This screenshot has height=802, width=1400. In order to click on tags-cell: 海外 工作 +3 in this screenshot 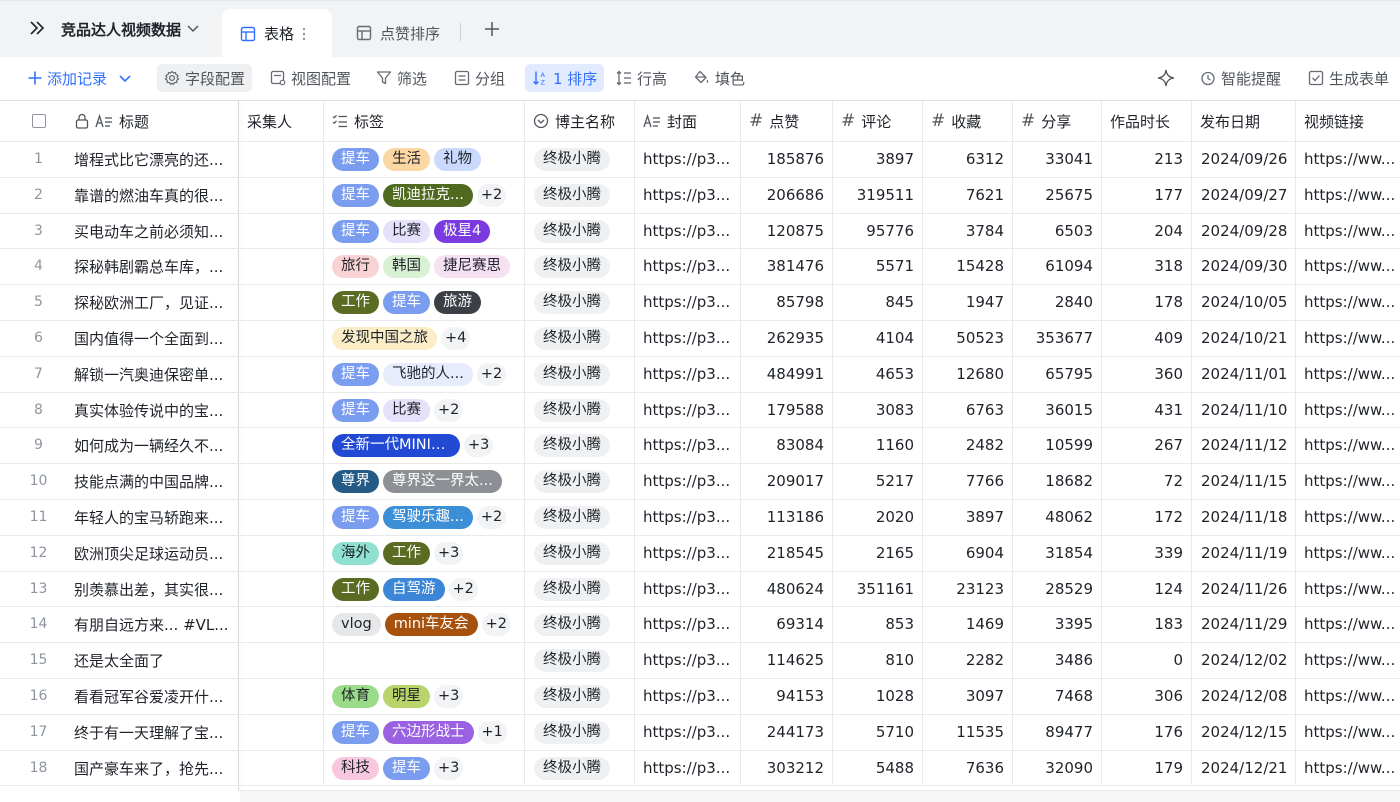, I will do `click(423, 553)`.